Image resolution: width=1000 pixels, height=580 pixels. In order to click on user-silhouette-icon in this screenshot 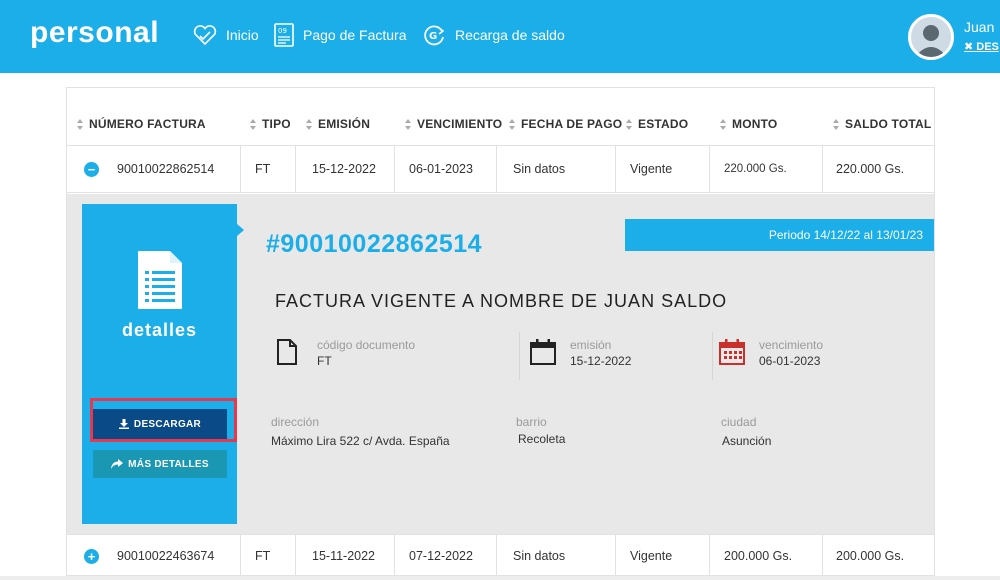, I will do `click(931, 37)`.